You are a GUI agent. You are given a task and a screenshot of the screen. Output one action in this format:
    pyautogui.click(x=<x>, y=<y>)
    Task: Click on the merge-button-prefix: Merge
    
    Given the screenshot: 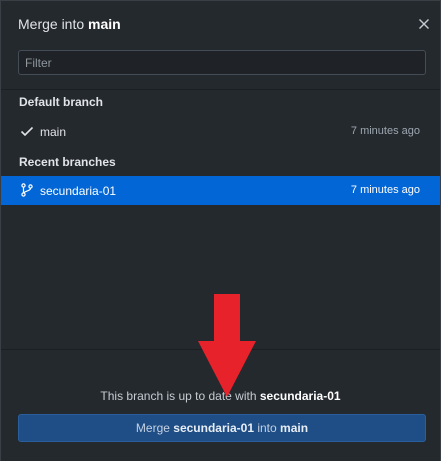 What is the action you would take?
    pyautogui.click(x=152, y=428)
    